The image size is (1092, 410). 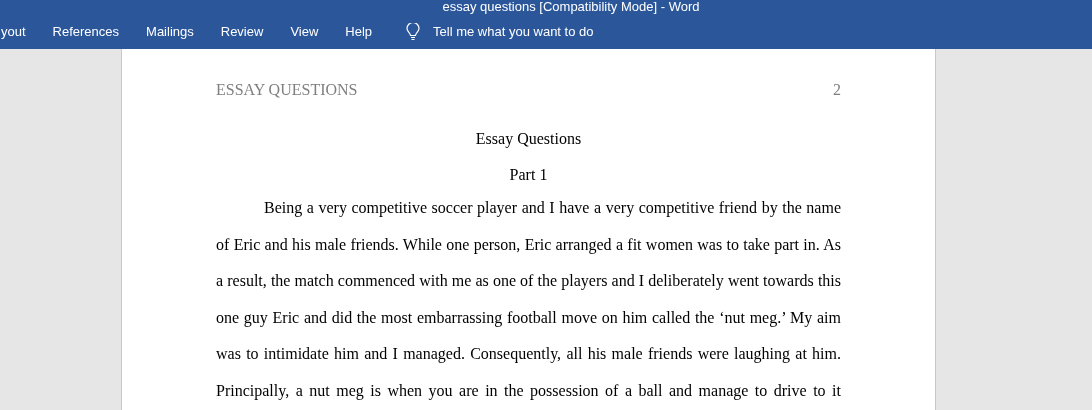 What do you see at coordinates (242, 31) in the screenshot?
I see `ribbon-tab: Review` at bounding box center [242, 31].